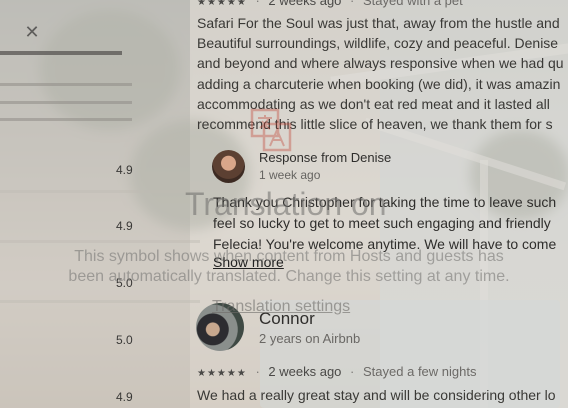 This screenshot has width=568, height=408. Describe the element at coordinates (248, 262) in the screenshot. I see `show-more-link: Show more` at that location.